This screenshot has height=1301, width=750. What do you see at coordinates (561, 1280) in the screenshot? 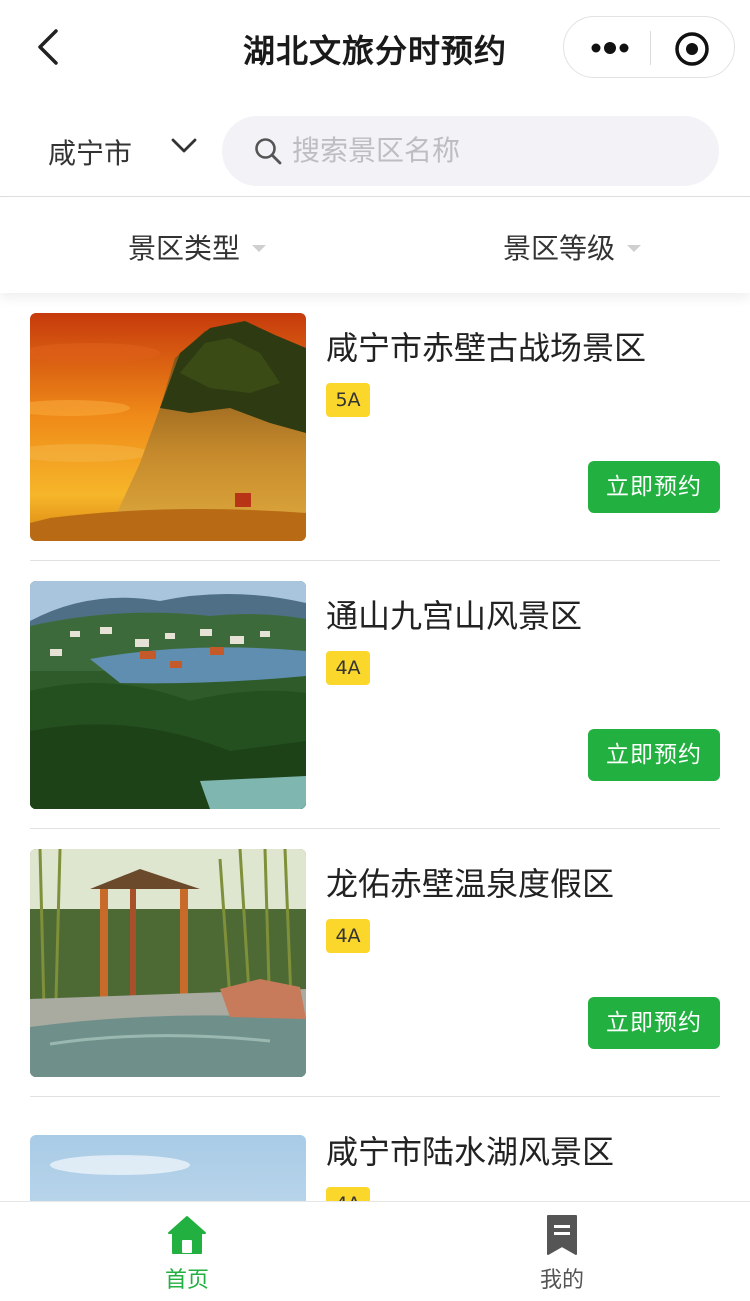
I see `tab-label: 我的` at bounding box center [561, 1280].